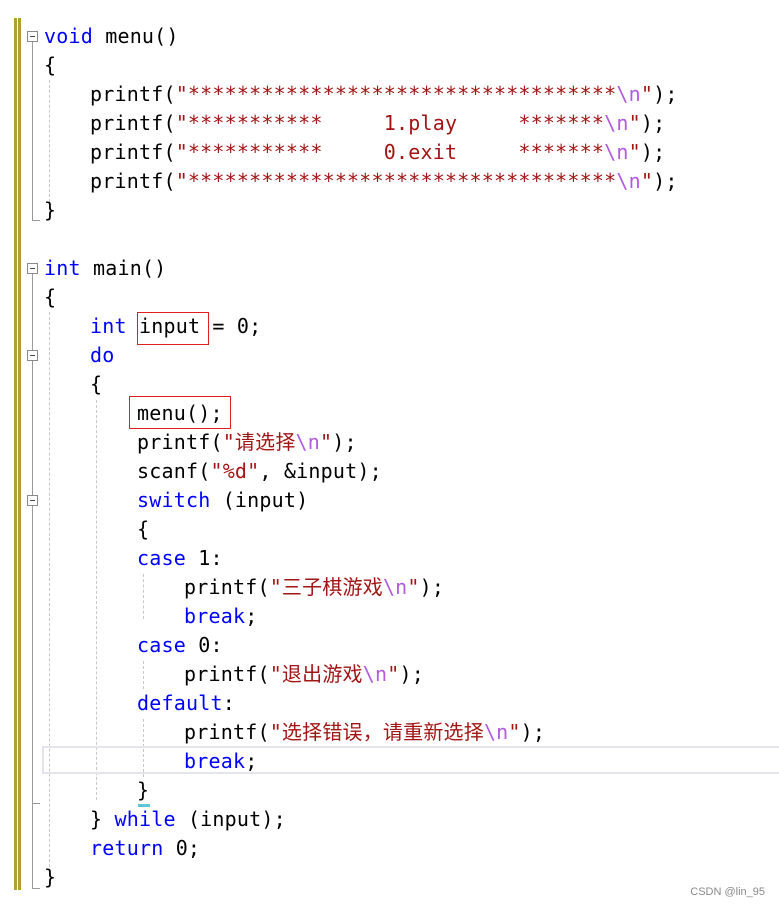 The image size is (779, 906). I want to click on code-line: void menu(), so click(111, 36).